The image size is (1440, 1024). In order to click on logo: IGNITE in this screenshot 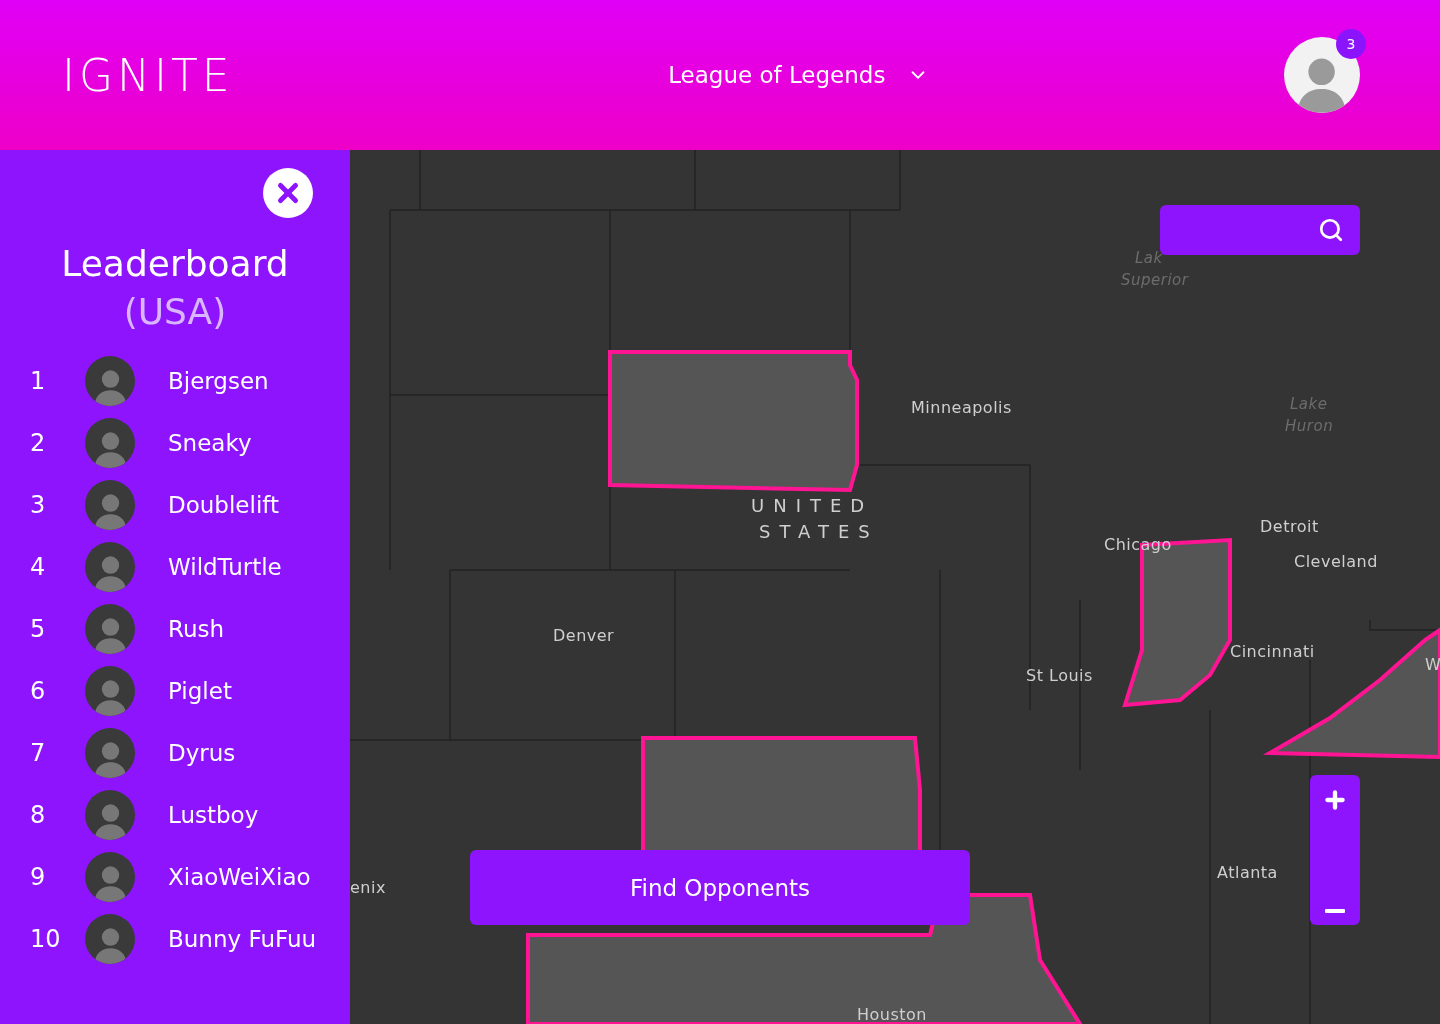, I will do `click(148, 75)`.